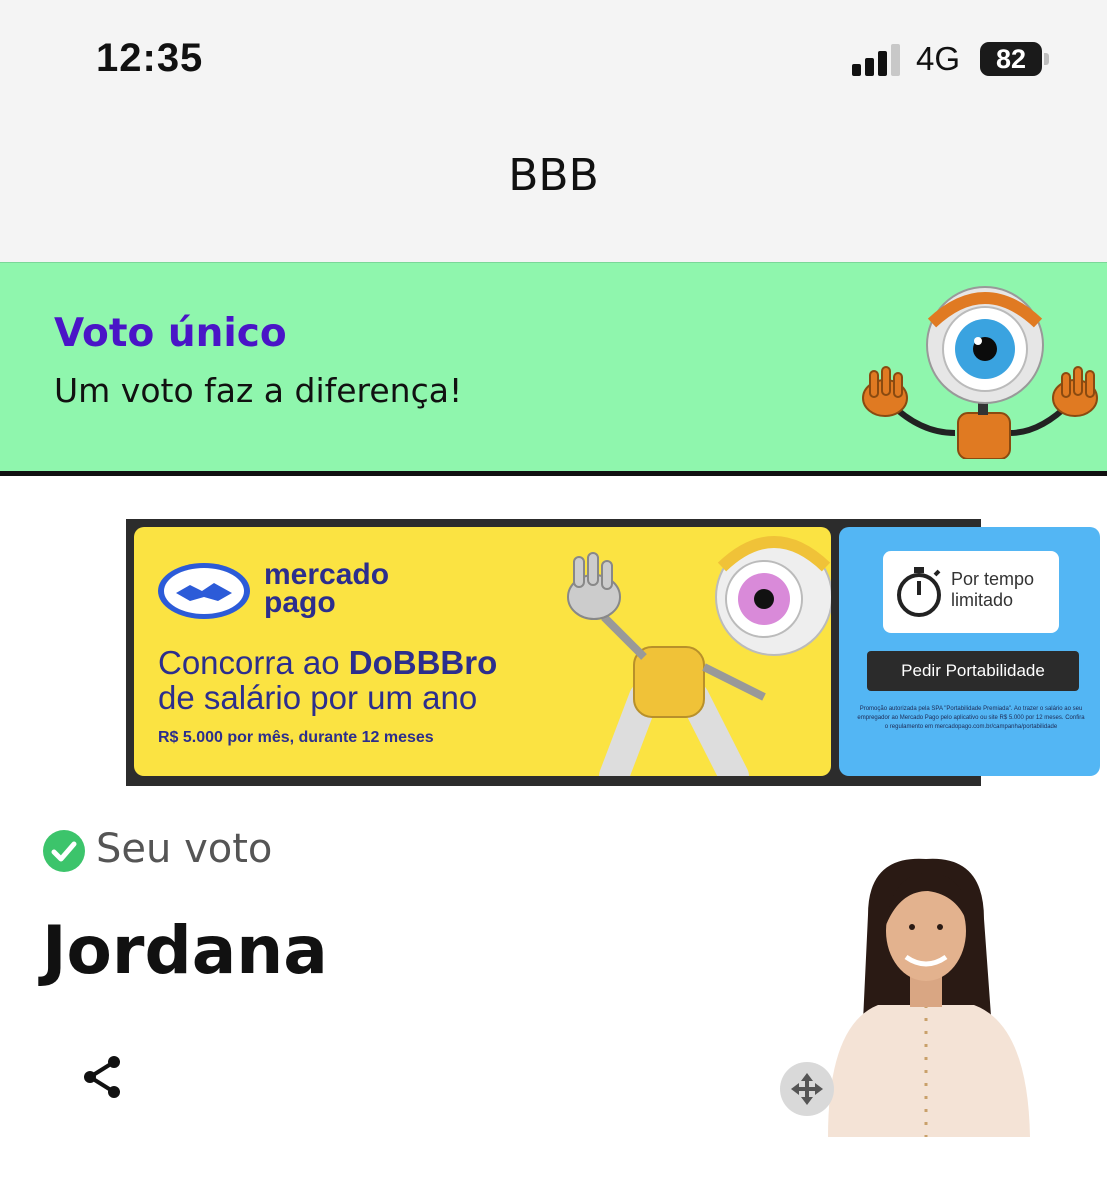 The height and width of the screenshot is (1200, 1107). Describe the element at coordinates (973, 671) in the screenshot. I see `pedir-portabilidade-button: Pedir Portabilidade` at that location.